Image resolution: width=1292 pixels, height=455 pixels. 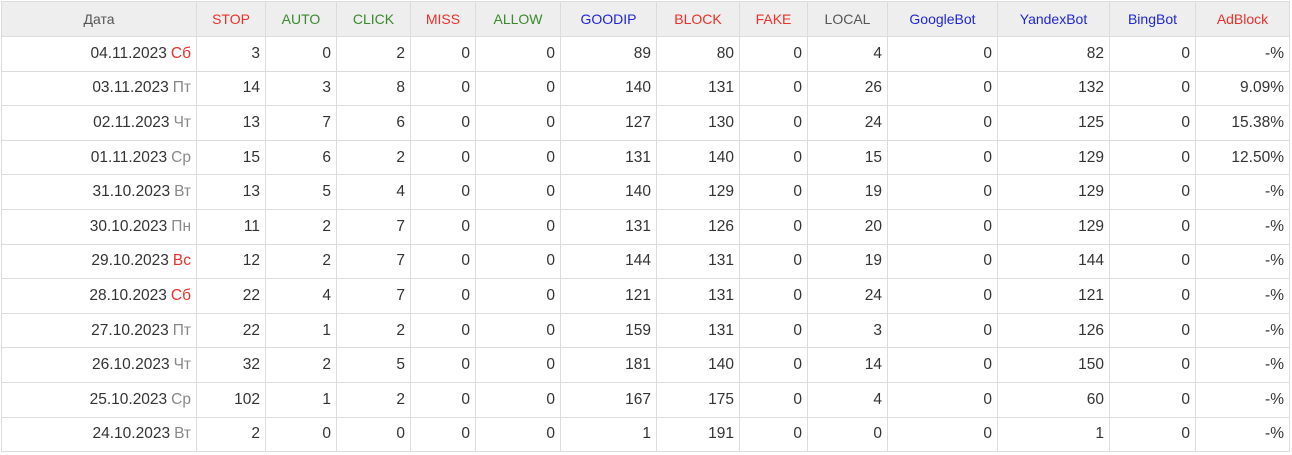 I want to click on cell-date: 02.11.2023 Чт, so click(x=99, y=123).